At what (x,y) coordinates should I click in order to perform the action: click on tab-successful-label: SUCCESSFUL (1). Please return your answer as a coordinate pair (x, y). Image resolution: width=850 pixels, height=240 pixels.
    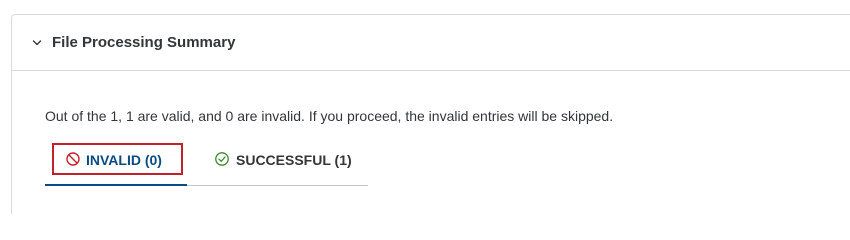
    Looking at the image, I should click on (294, 160).